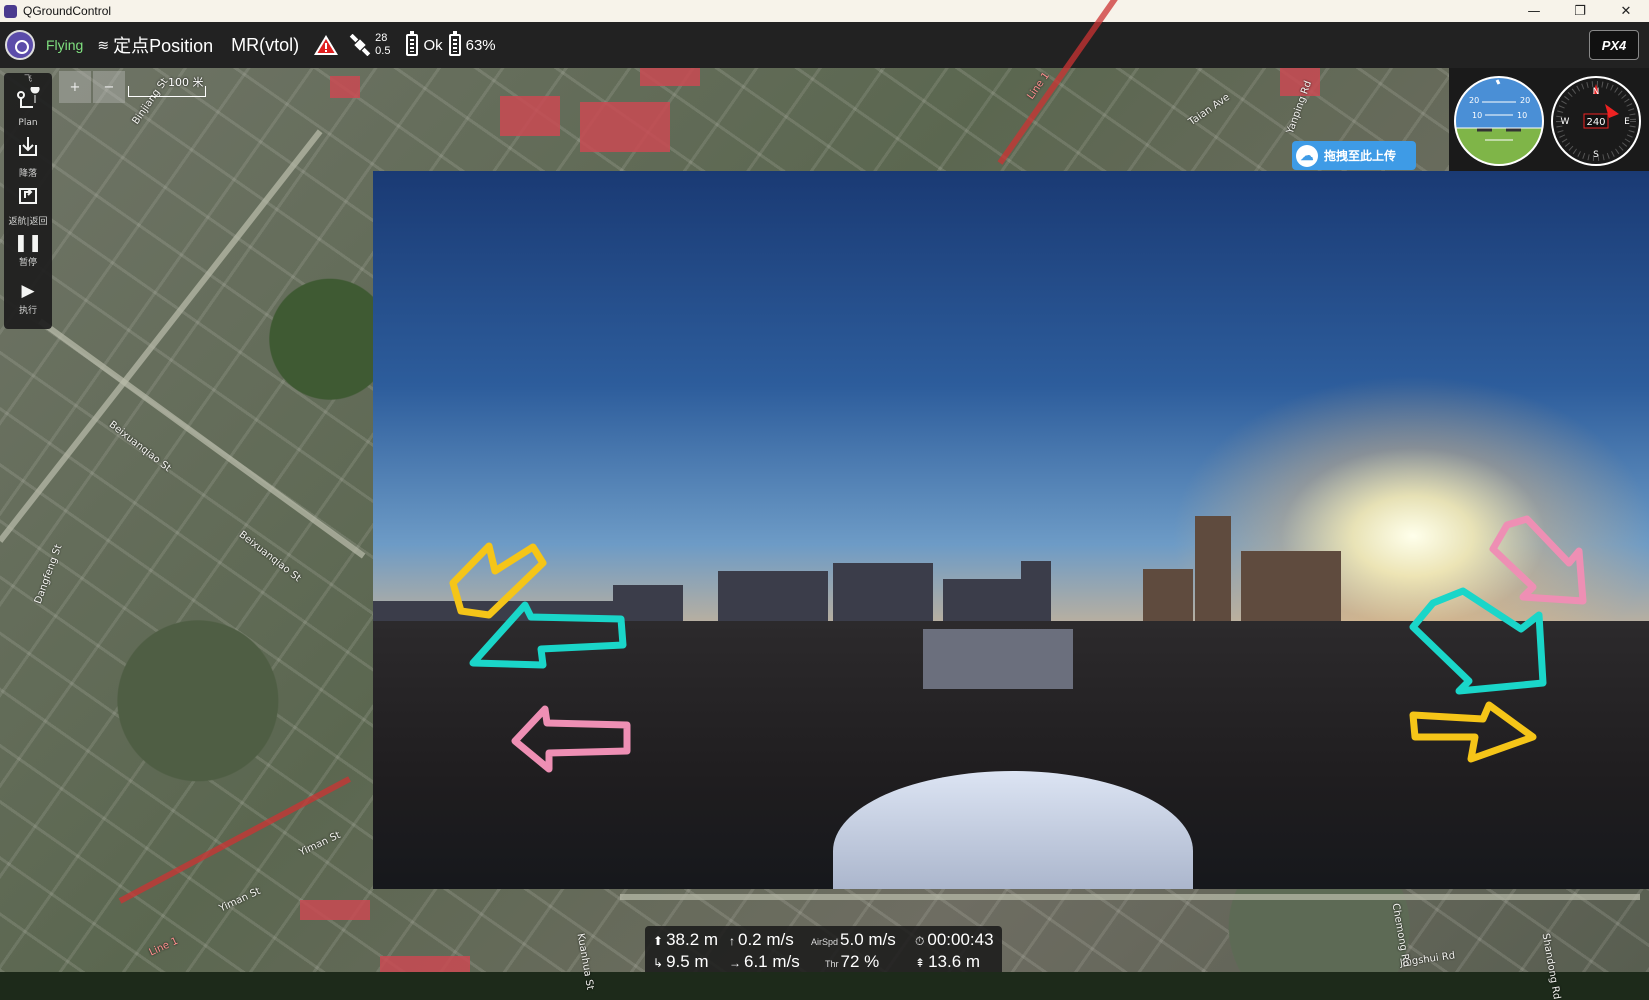 The height and width of the screenshot is (1000, 1649). What do you see at coordinates (28, 150) in the screenshot?
I see `land-icon` at bounding box center [28, 150].